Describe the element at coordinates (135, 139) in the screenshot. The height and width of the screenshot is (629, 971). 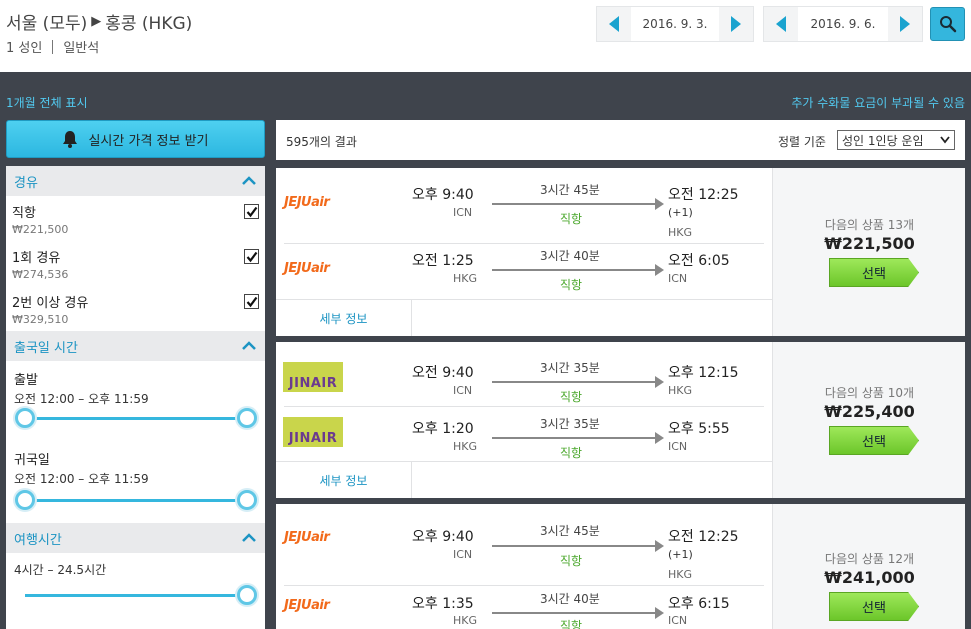
I see `price-alert-button: 실시간 가격 정보 받기` at that location.